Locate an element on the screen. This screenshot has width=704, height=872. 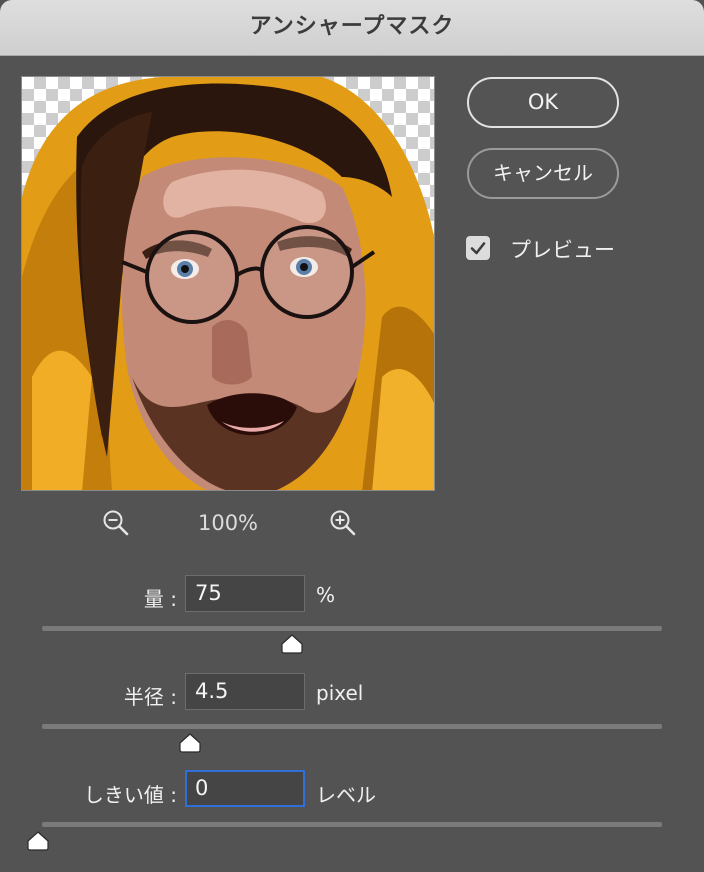
amount-unit: % is located at coordinates (326, 595).